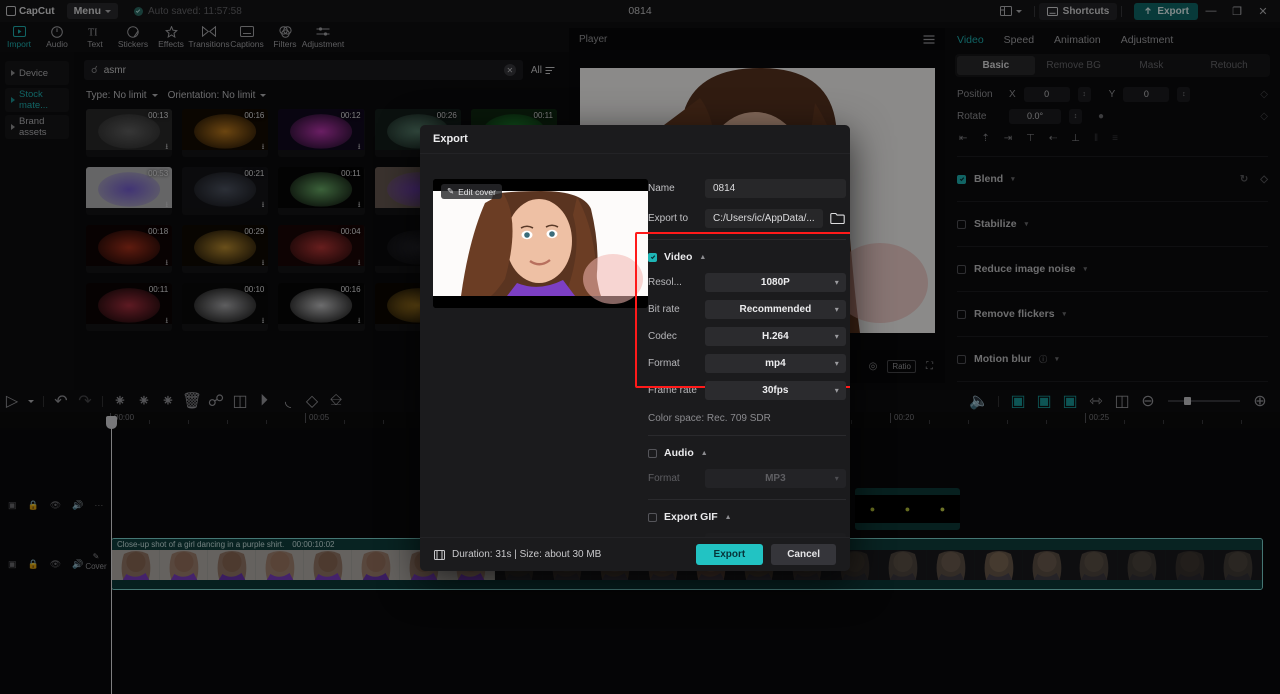 The image size is (1280, 694). I want to click on audio-checkbox, so click(652, 453).